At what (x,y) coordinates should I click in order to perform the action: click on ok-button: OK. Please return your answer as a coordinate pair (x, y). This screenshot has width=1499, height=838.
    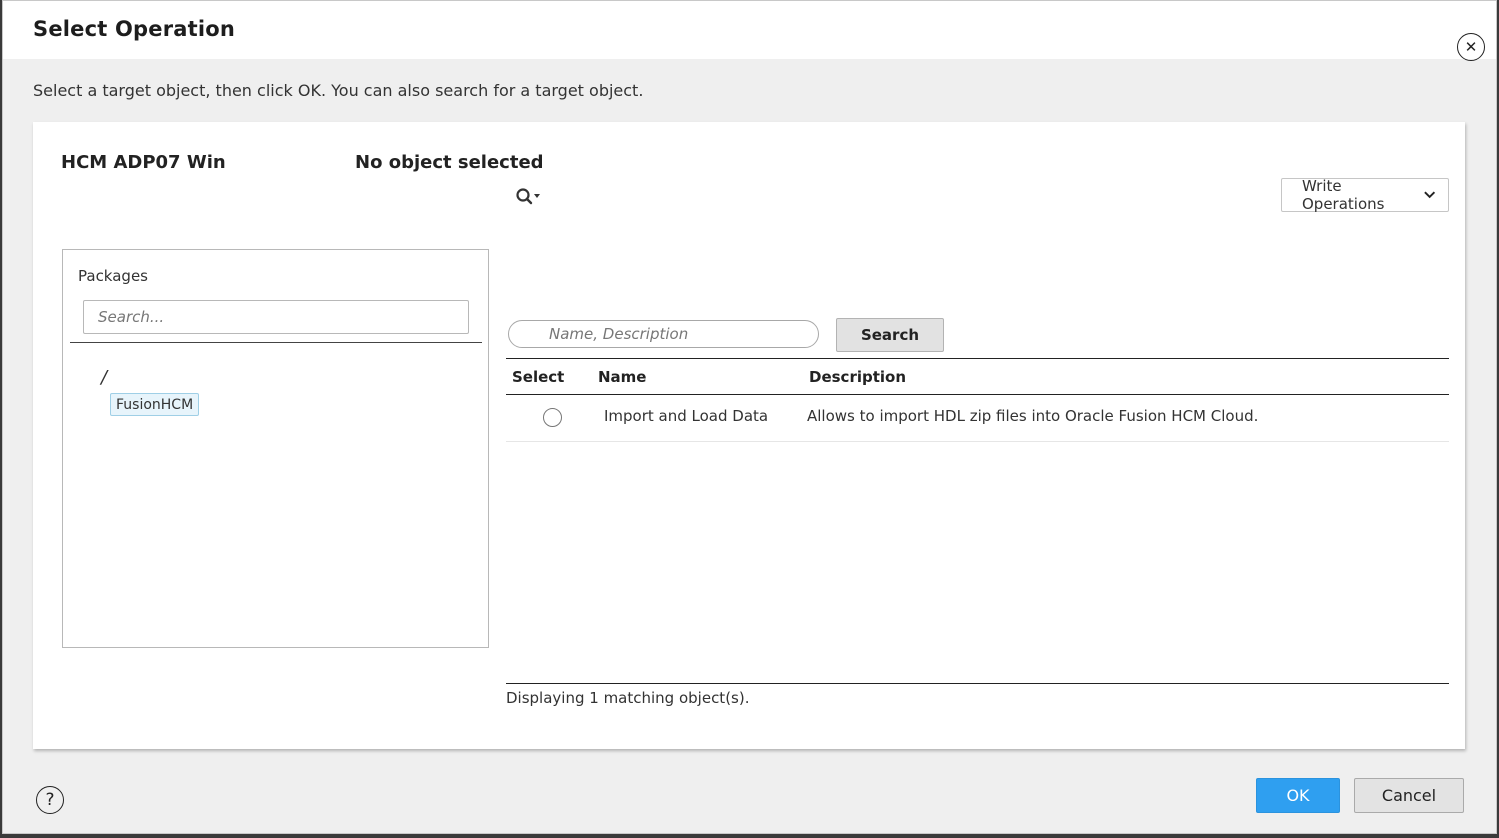
    Looking at the image, I should click on (1298, 795).